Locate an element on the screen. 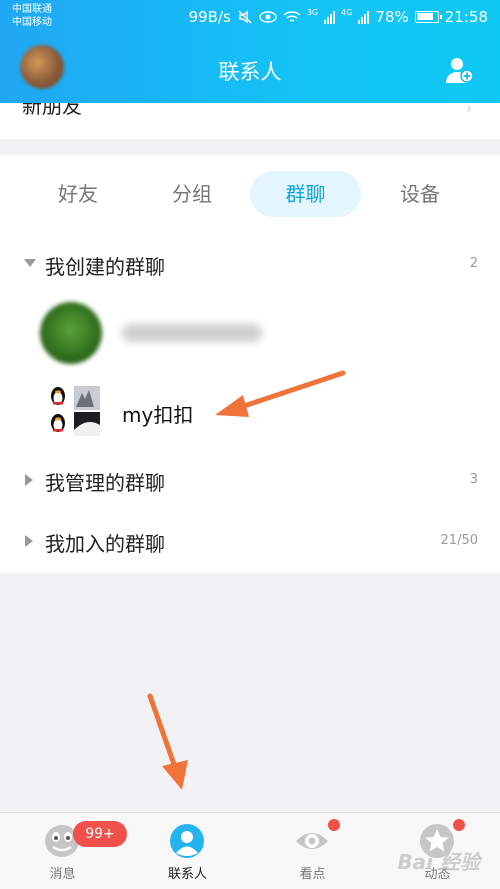  group-avatar-combo is located at coordinates (75, 411).